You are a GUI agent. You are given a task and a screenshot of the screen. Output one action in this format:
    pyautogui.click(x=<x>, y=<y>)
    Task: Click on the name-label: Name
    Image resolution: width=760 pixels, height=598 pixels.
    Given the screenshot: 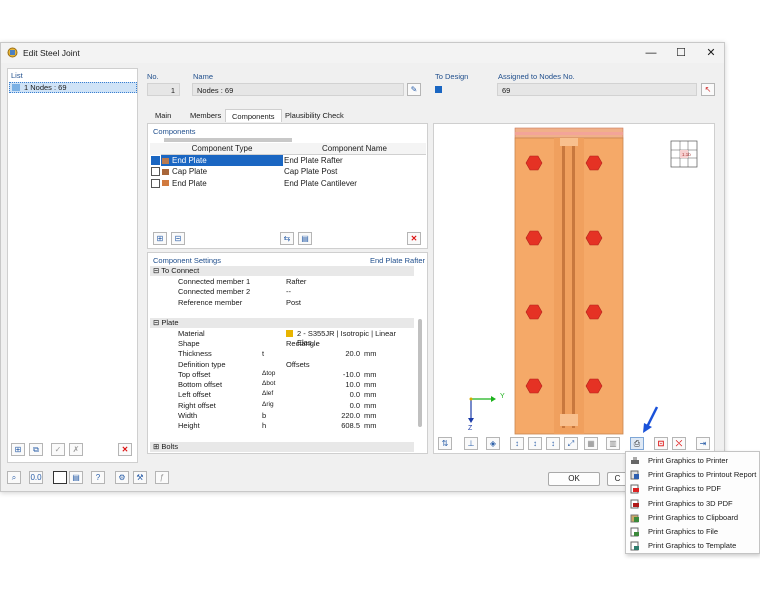 What is the action you would take?
    pyautogui.click(x=203, y=76)
    